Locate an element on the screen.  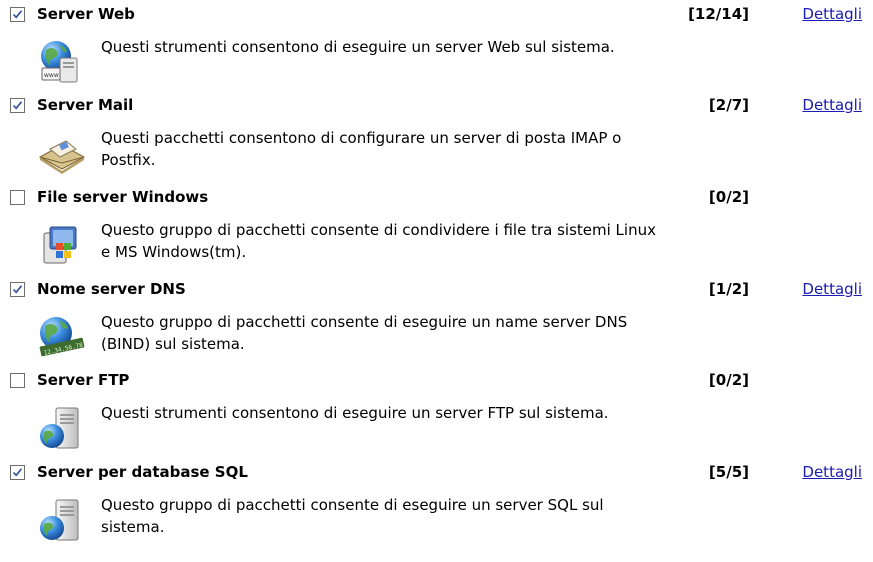
mail-server-checkbox is located at coordinates (17, 105).